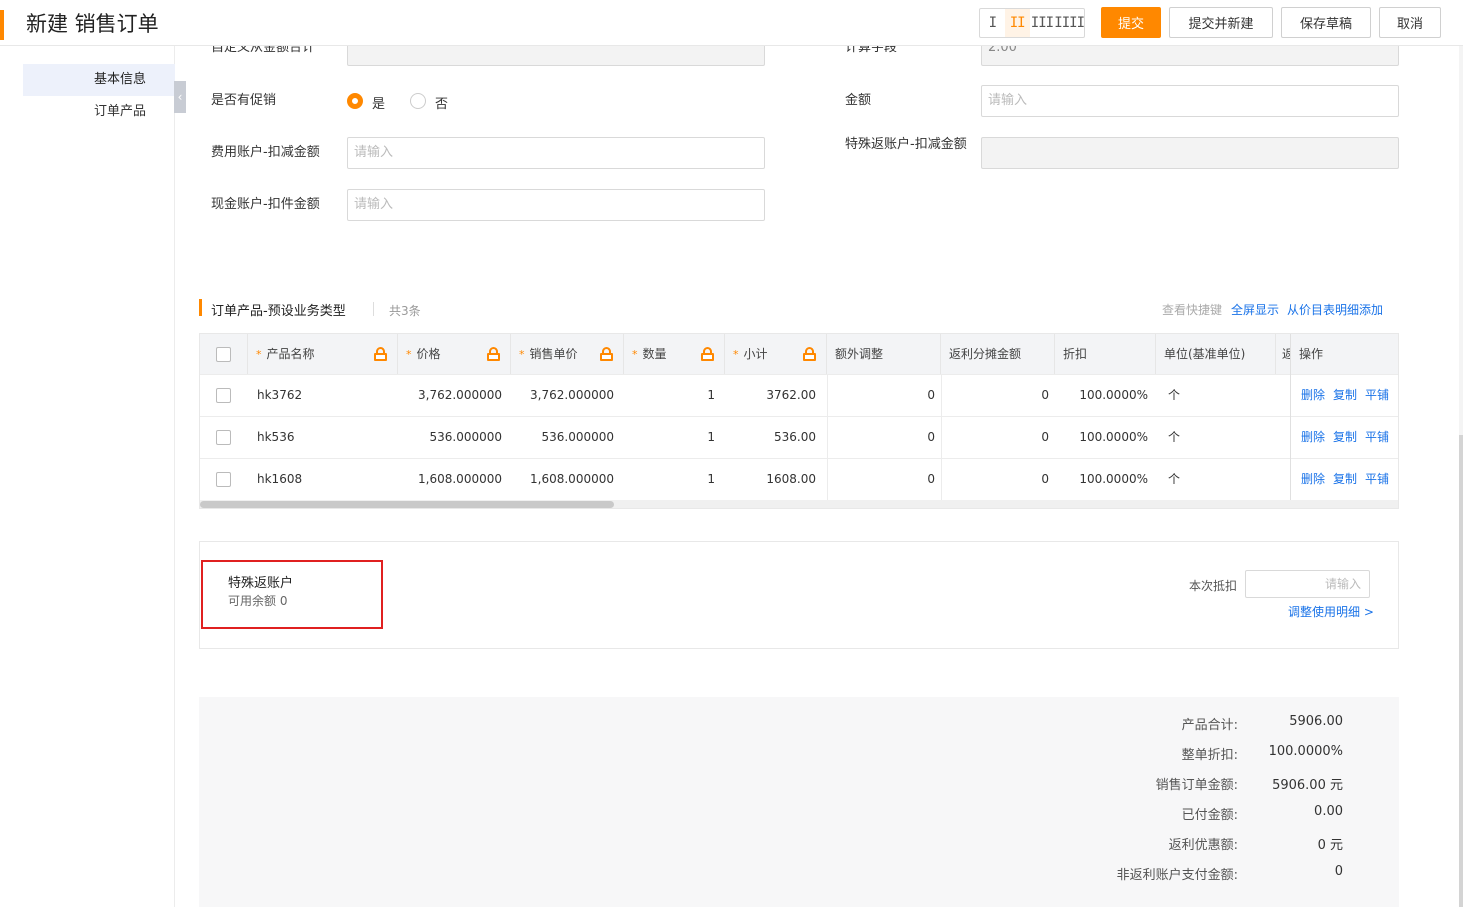 The height and width of the screenshot is (907, 1463). Describe the element at coordinates (450, 395) in the screenshot. I see `price-cell: 3,762.000000` at that location.